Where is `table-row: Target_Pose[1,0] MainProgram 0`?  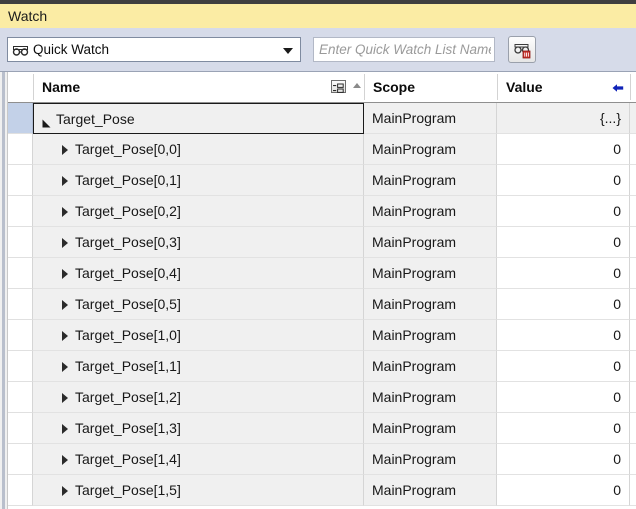 table-row: Target_Pose[1,0] MainProgram 0 is located at coordinates (322, 335).